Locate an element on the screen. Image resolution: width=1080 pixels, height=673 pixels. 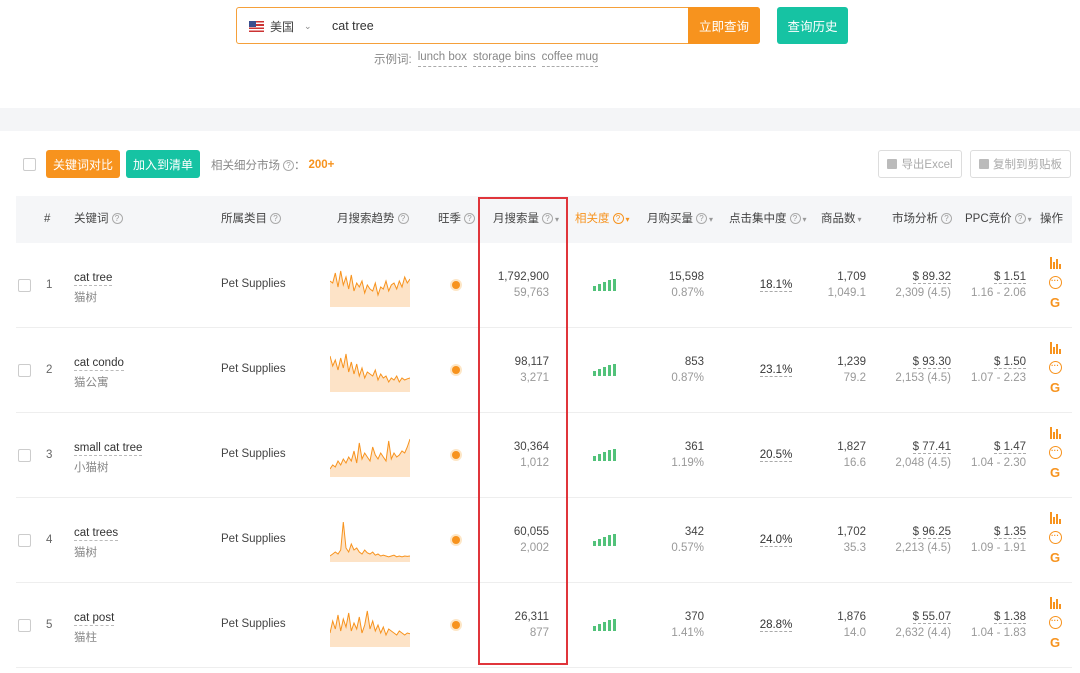
export-excel-button: 导出Excel is located at coordinates (920, 164).